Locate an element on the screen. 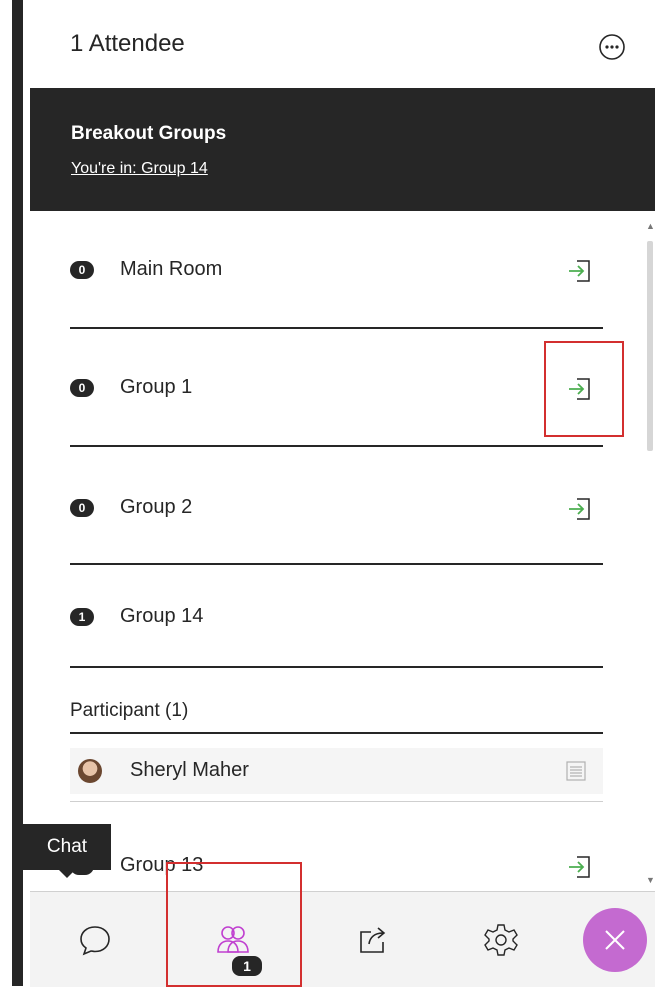 The width and height of the screenshot is (655, 987). bottom-toolbar: 1 is located at coordinates (342, 924).